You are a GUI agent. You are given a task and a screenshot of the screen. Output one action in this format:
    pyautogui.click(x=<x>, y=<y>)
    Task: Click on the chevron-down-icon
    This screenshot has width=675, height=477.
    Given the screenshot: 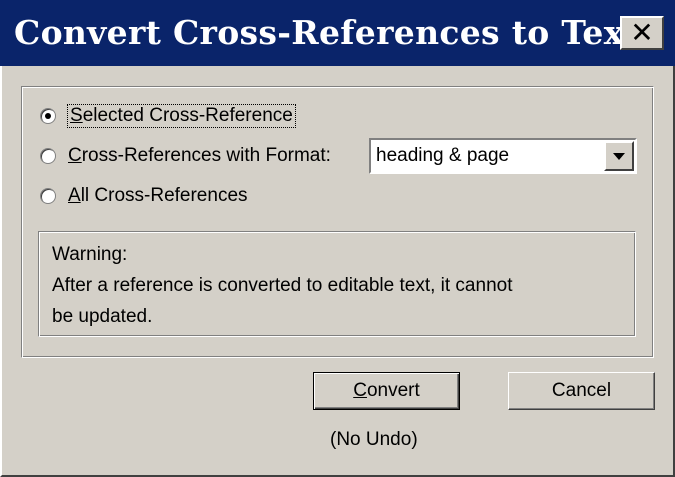 What is the action you would take?
    pyautogui.click(x=619, y=156)
    